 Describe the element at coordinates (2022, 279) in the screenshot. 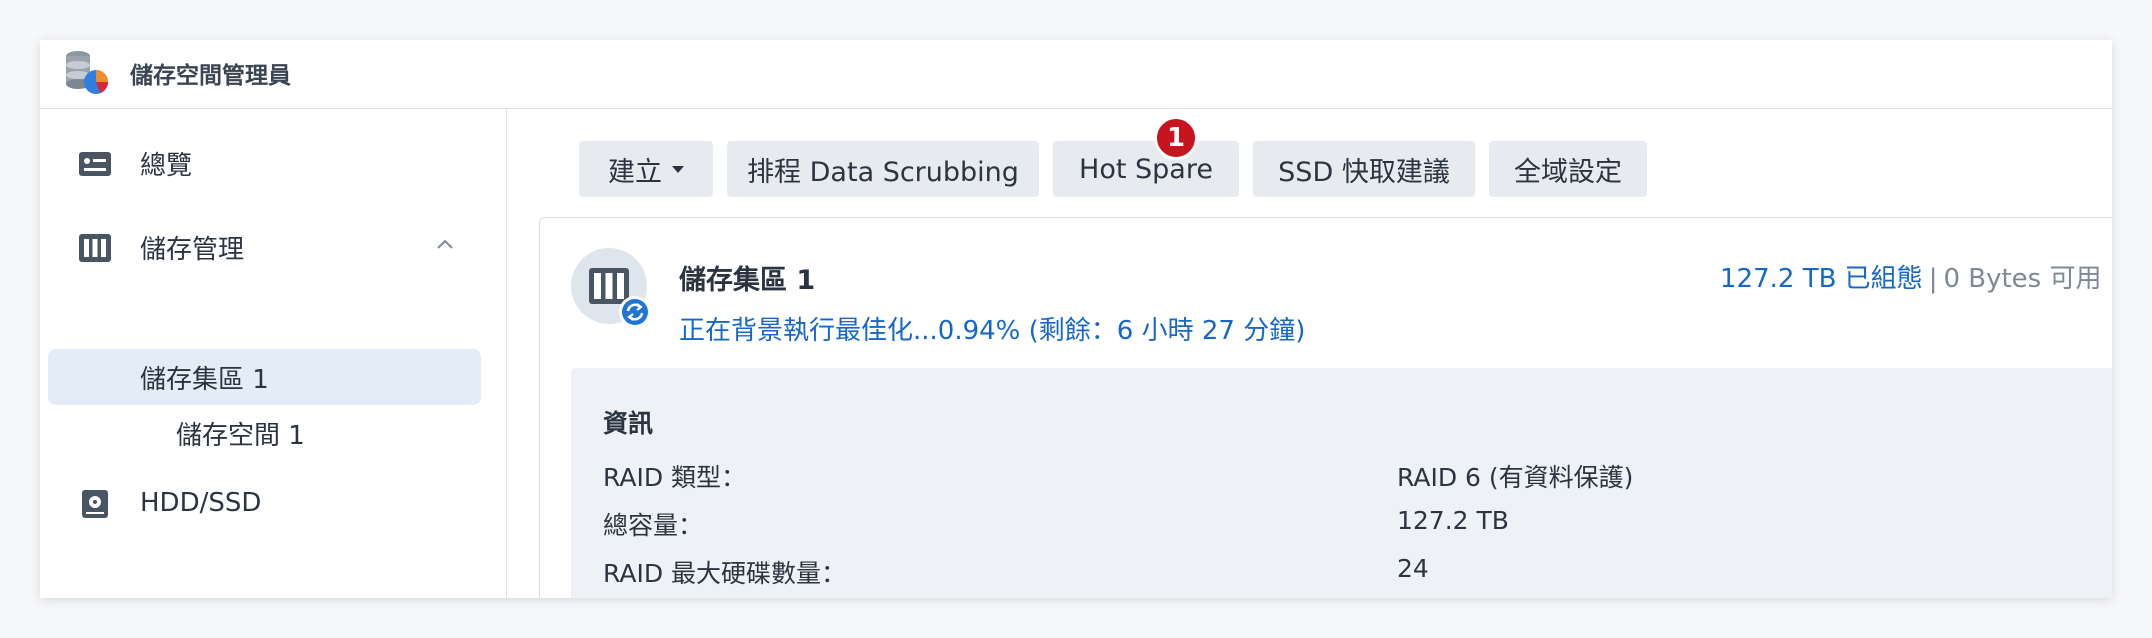

I see `available-capacity: 0 Bytes 可用` at that location.